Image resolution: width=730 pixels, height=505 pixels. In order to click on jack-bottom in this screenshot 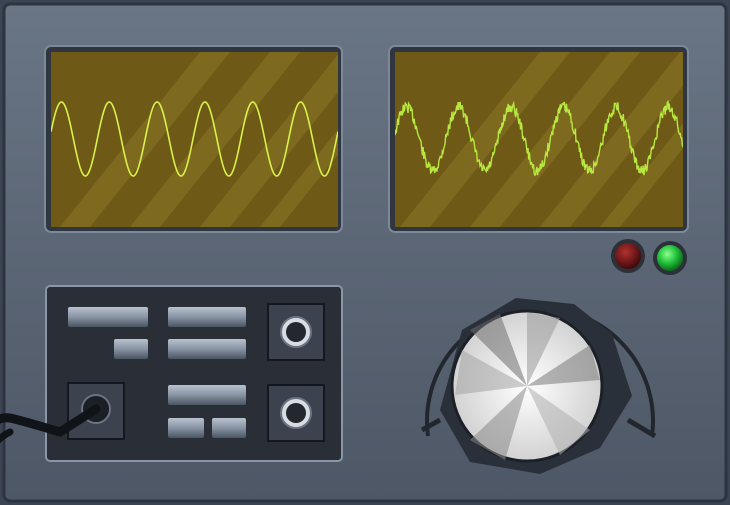, I will do `click(296, 413)`.